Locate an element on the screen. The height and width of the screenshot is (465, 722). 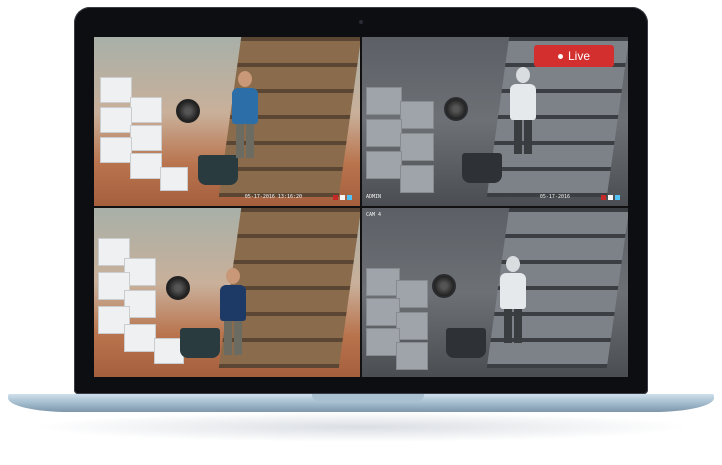
laptop-base is located at coordinates (361, 403).